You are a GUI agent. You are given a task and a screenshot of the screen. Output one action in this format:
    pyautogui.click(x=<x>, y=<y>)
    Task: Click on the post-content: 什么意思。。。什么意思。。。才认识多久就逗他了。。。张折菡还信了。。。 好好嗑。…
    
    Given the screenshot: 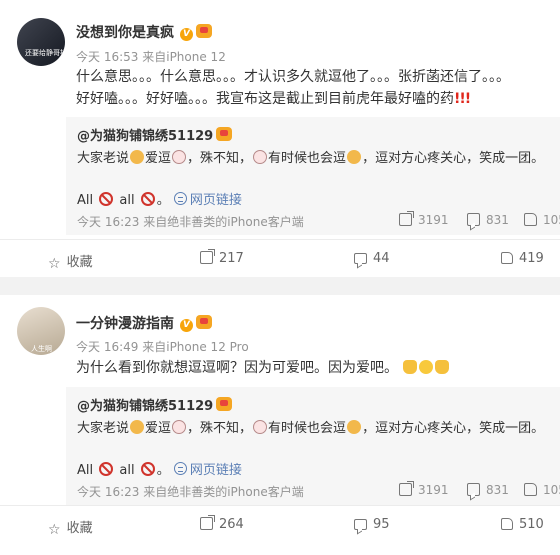 What is the action you would take?
    pyautogui.click(x=316, y=88)
    